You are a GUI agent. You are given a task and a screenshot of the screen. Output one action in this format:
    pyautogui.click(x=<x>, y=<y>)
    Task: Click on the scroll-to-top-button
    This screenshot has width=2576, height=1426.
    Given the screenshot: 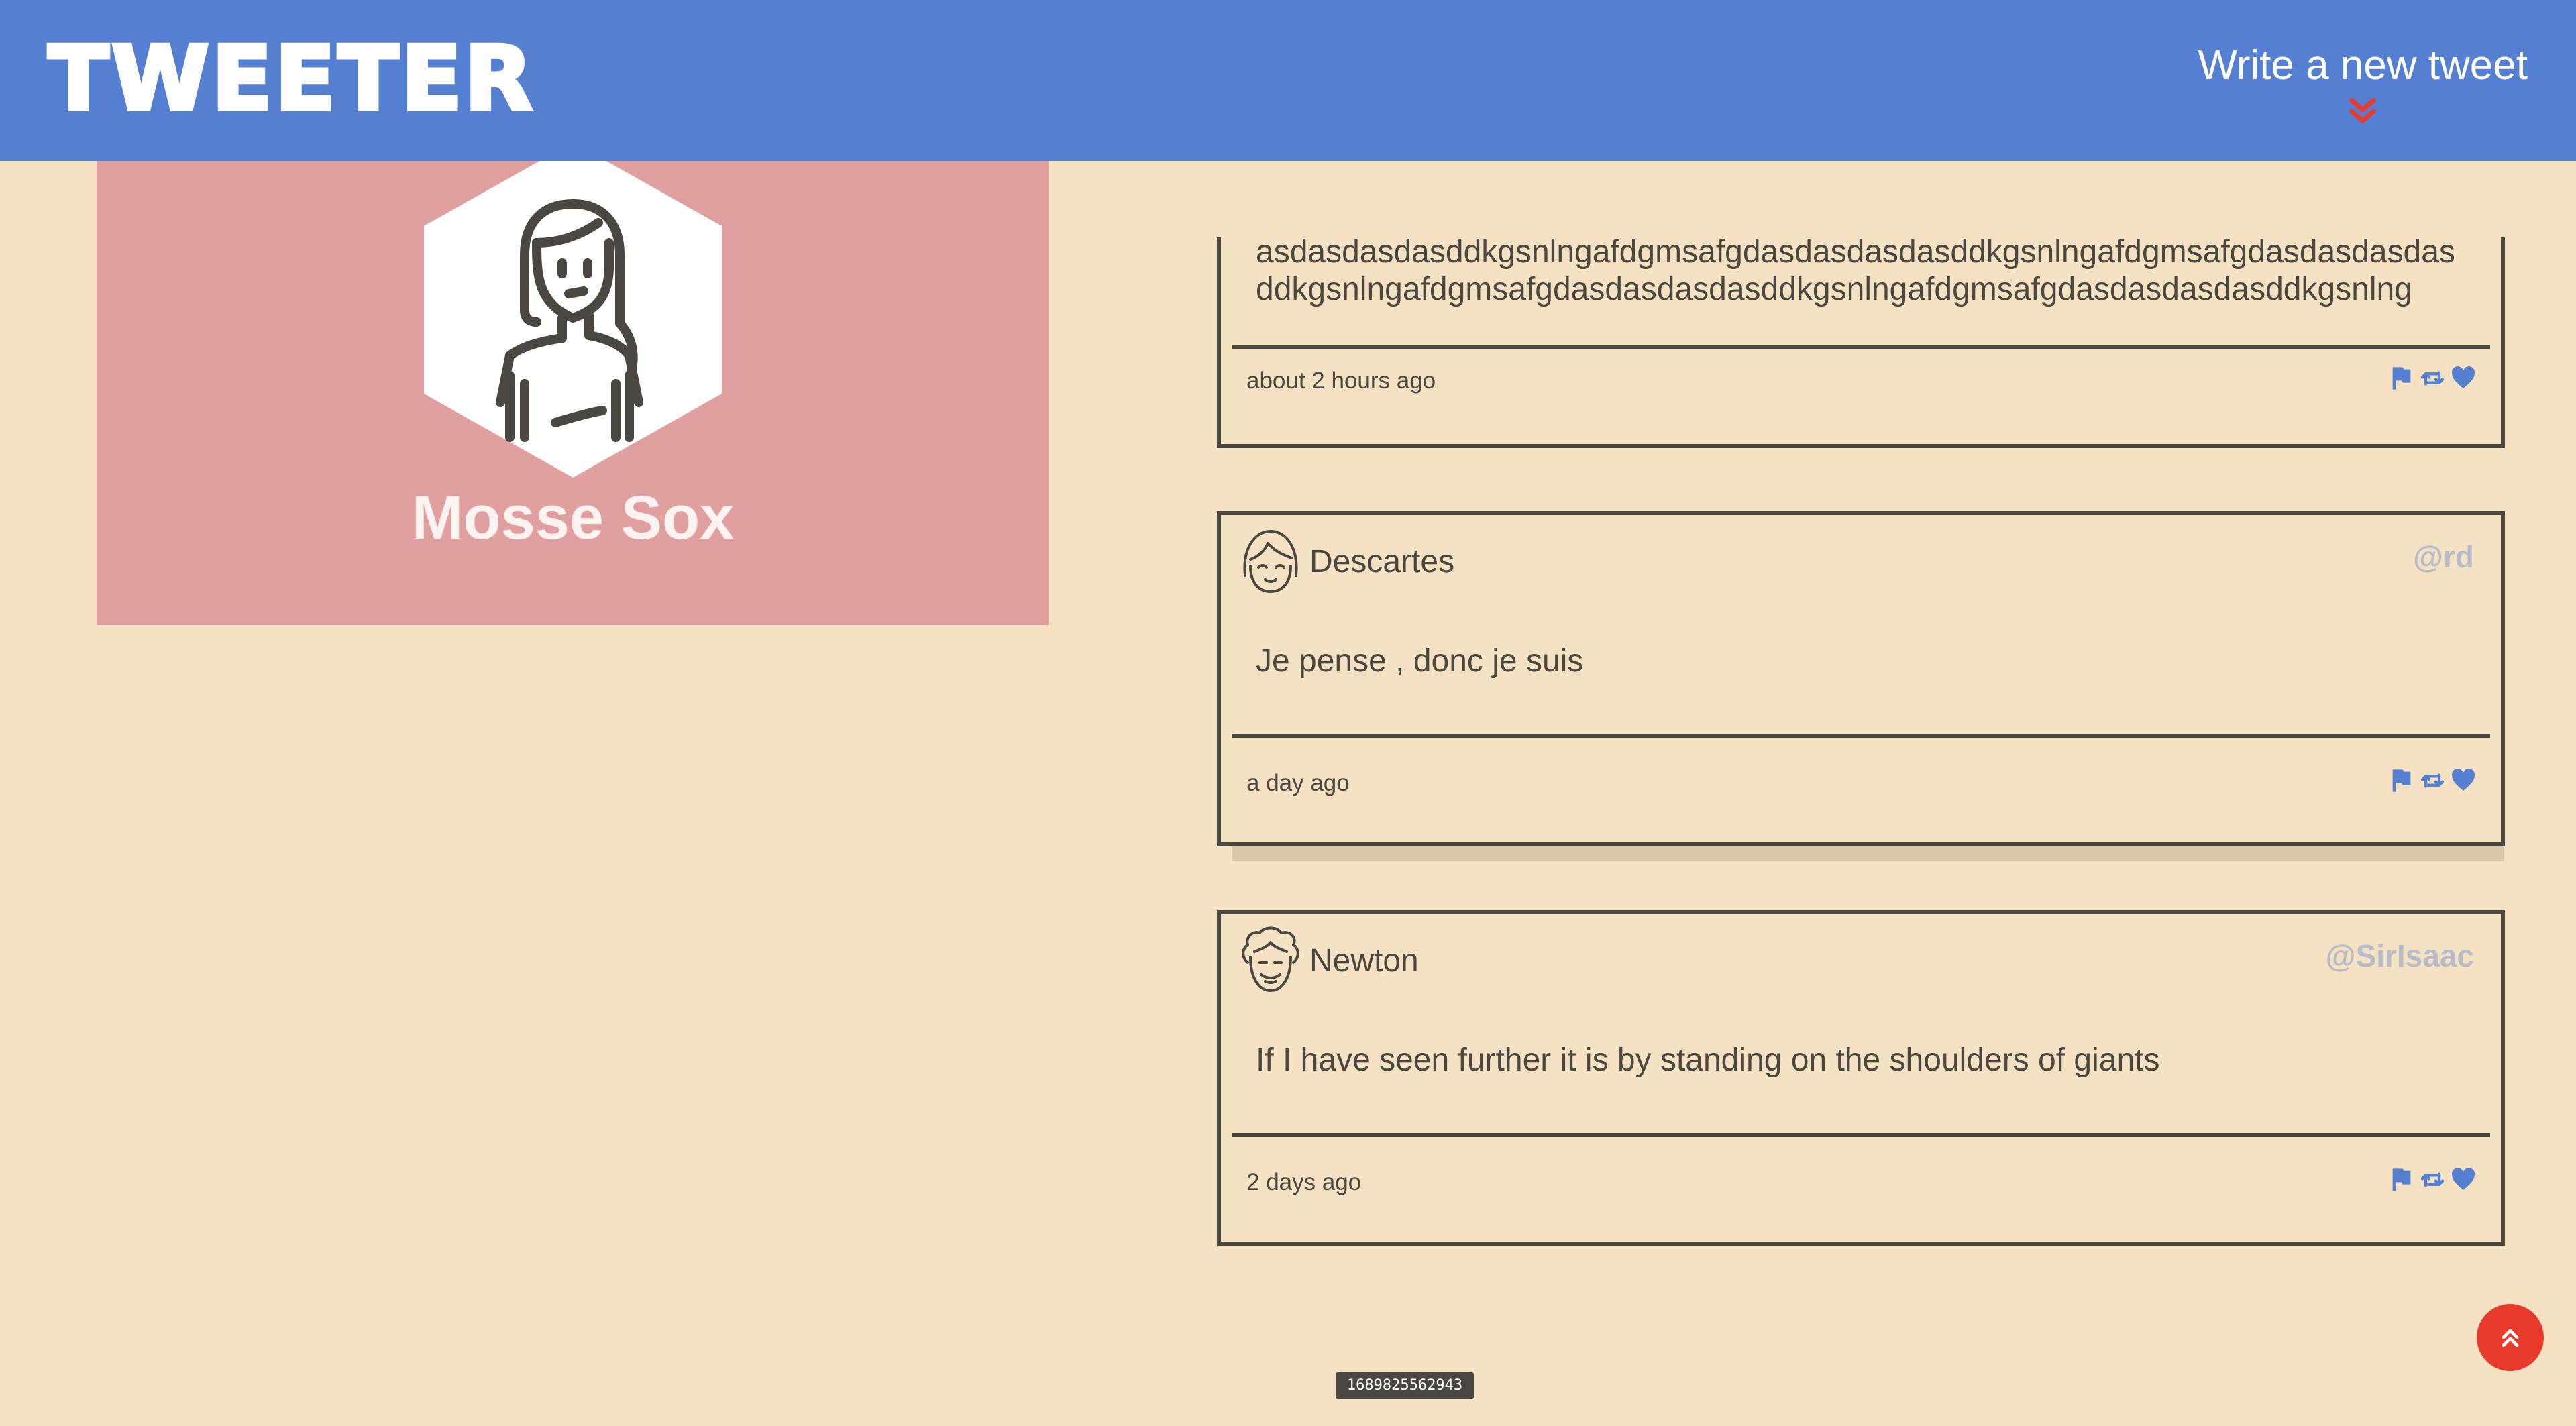 What is the action you would take?
    pyautogui.click(x=2510, y=1337)
    